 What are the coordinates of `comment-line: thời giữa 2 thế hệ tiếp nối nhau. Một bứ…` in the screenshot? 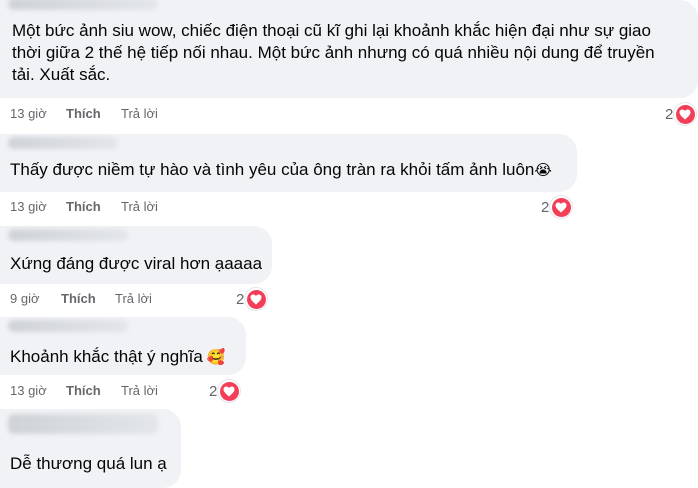 It's located at (333, 52).